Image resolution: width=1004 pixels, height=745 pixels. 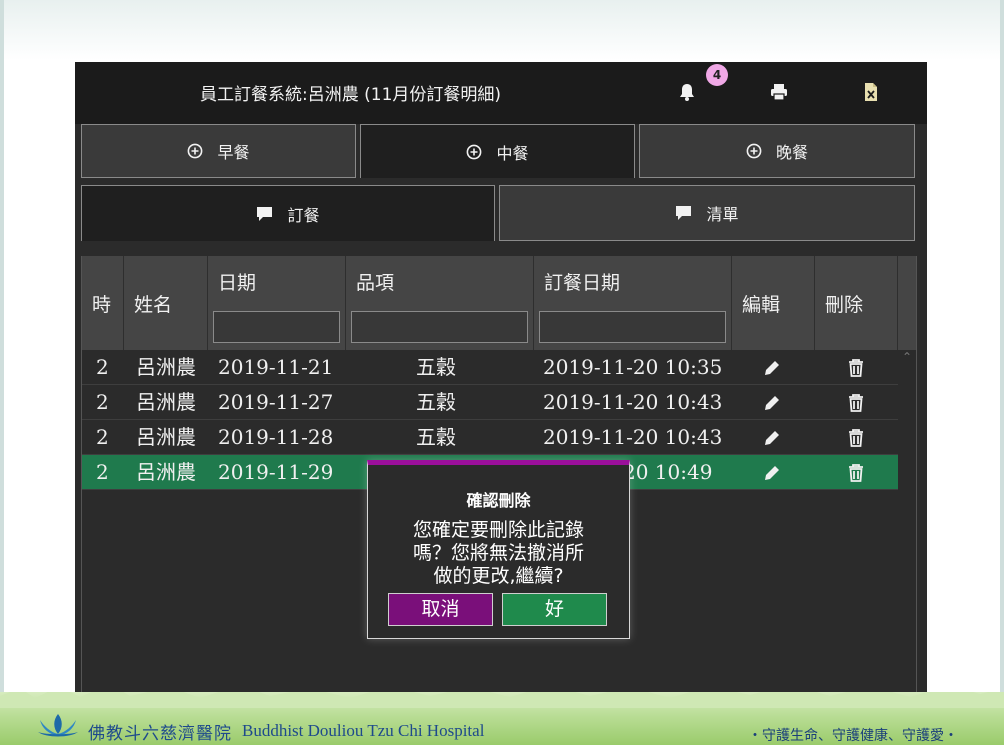 What do you see at coordinates (632, 327) in the screenshot?
I see `filter-order-time-input` at bounding box center [632, 327].